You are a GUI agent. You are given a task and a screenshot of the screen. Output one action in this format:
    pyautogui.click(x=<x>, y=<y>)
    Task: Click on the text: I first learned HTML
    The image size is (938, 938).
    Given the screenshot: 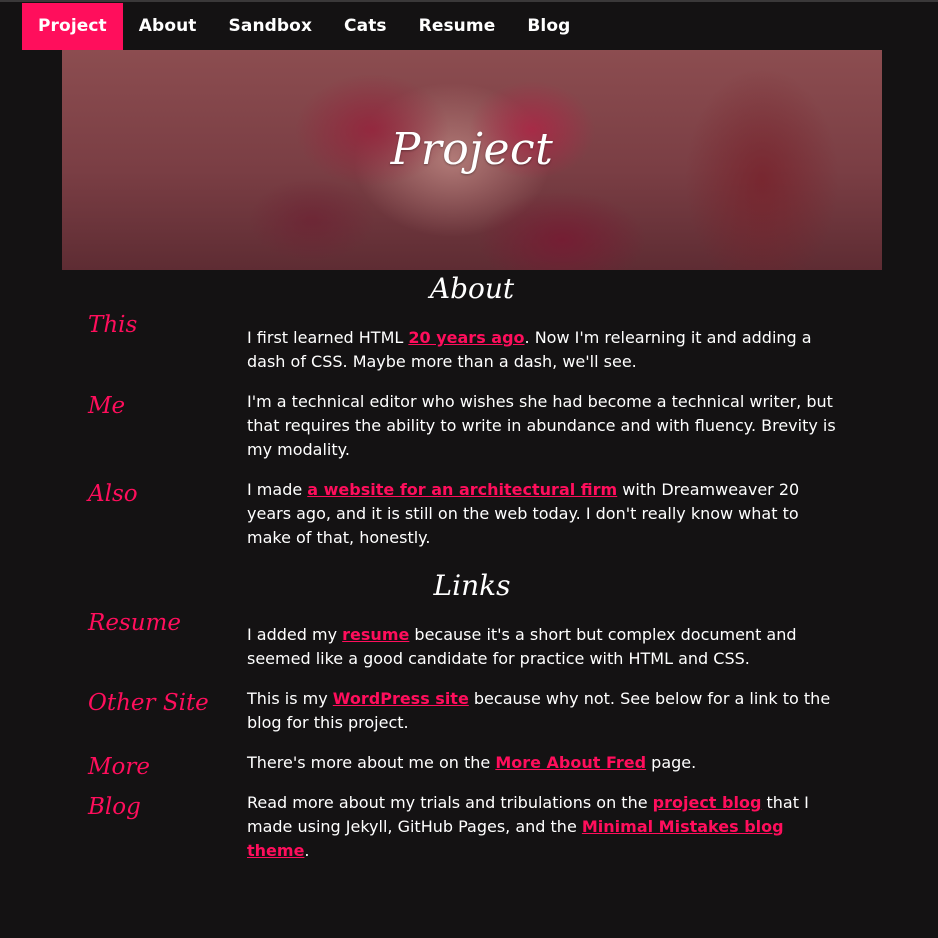 What is the action you would take?
    pyautogui.click(x=328, y=337)
    